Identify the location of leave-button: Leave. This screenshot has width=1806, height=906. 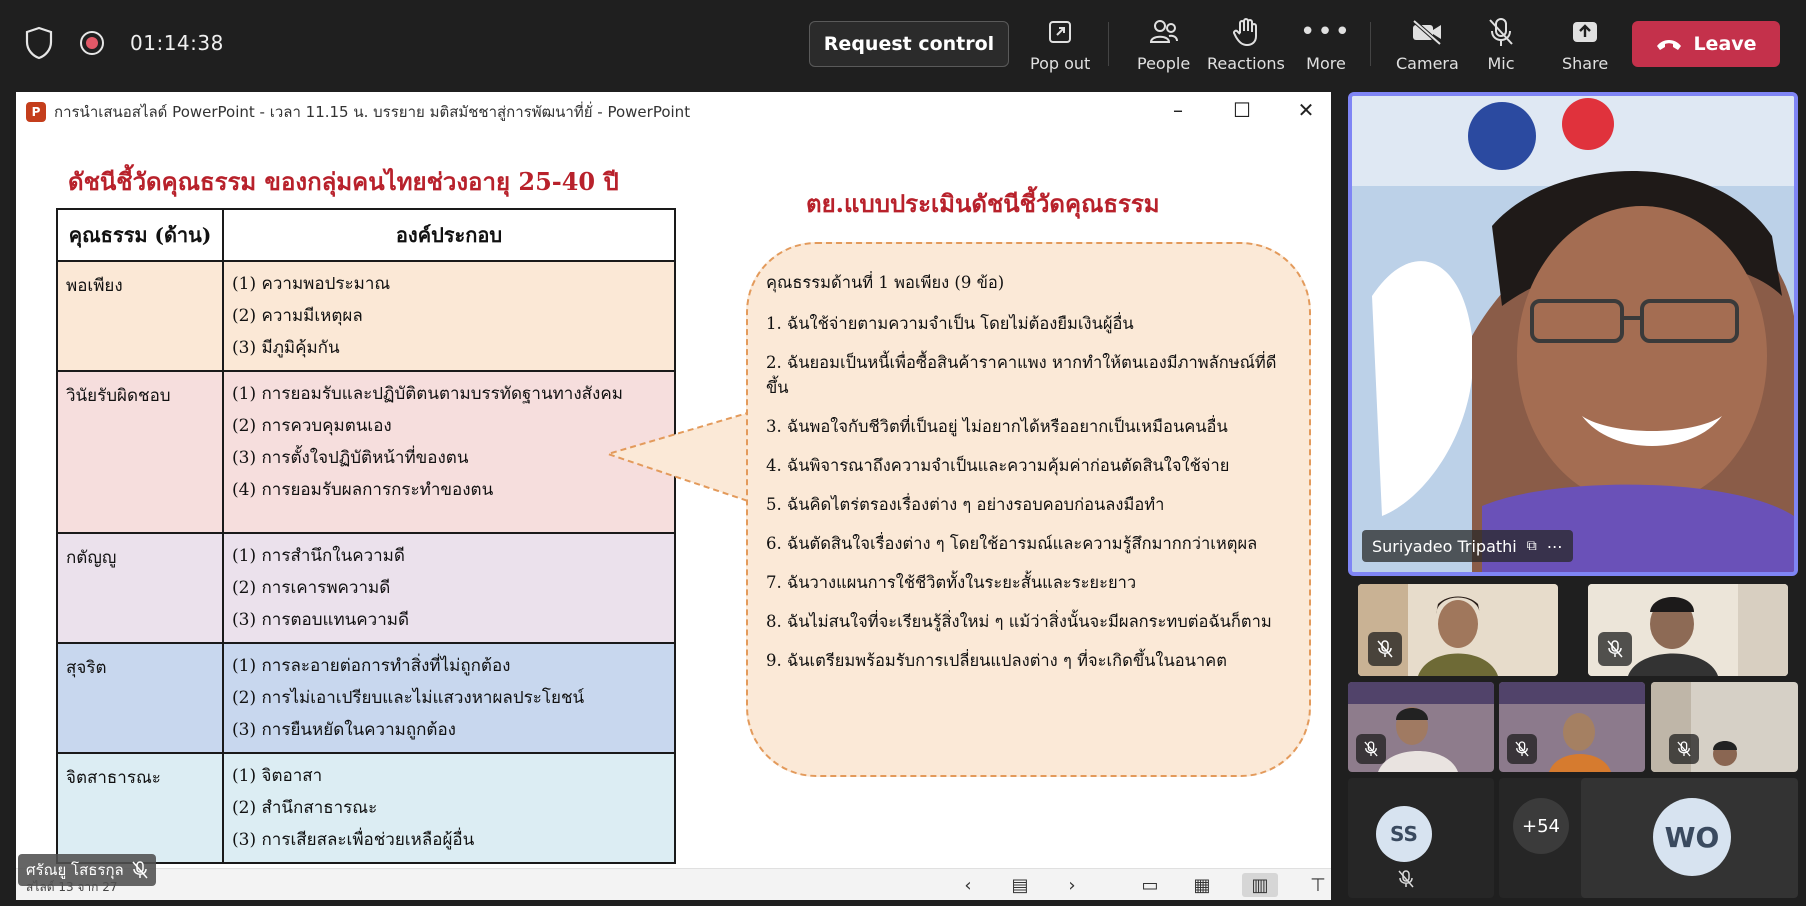
(1706, 44).